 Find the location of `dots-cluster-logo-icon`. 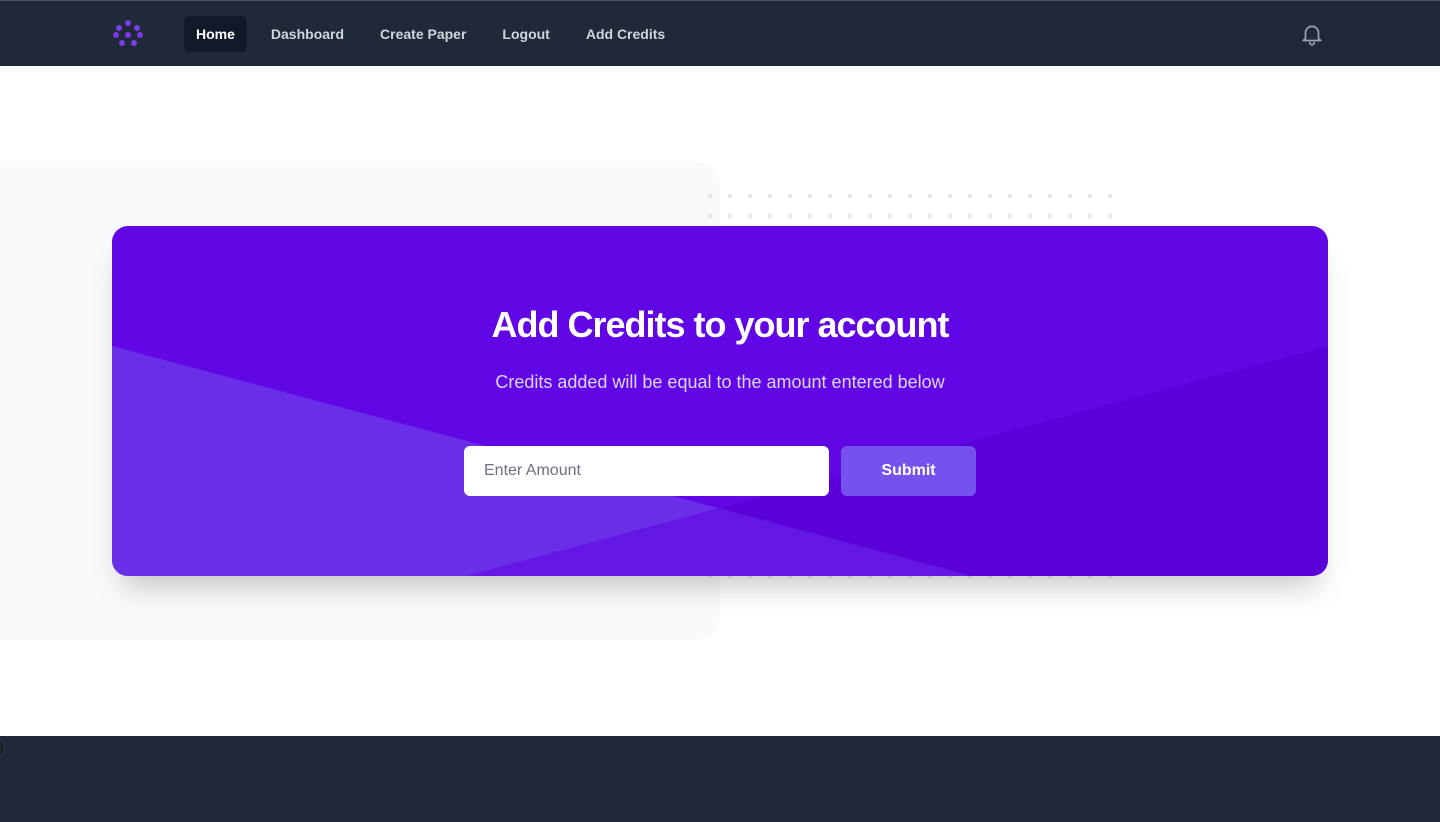

dots-cluster-logo-icon is located at coordinates (128, 34).